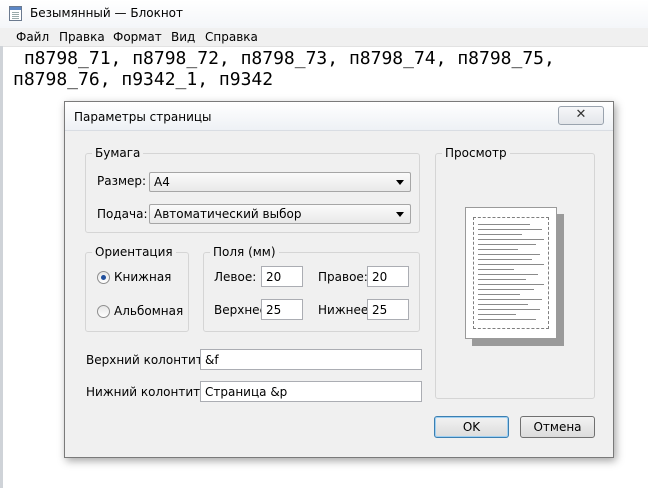 This screenshot has height=488, width=648. I want to click on margin-right-input: 20, so click(388, 276).